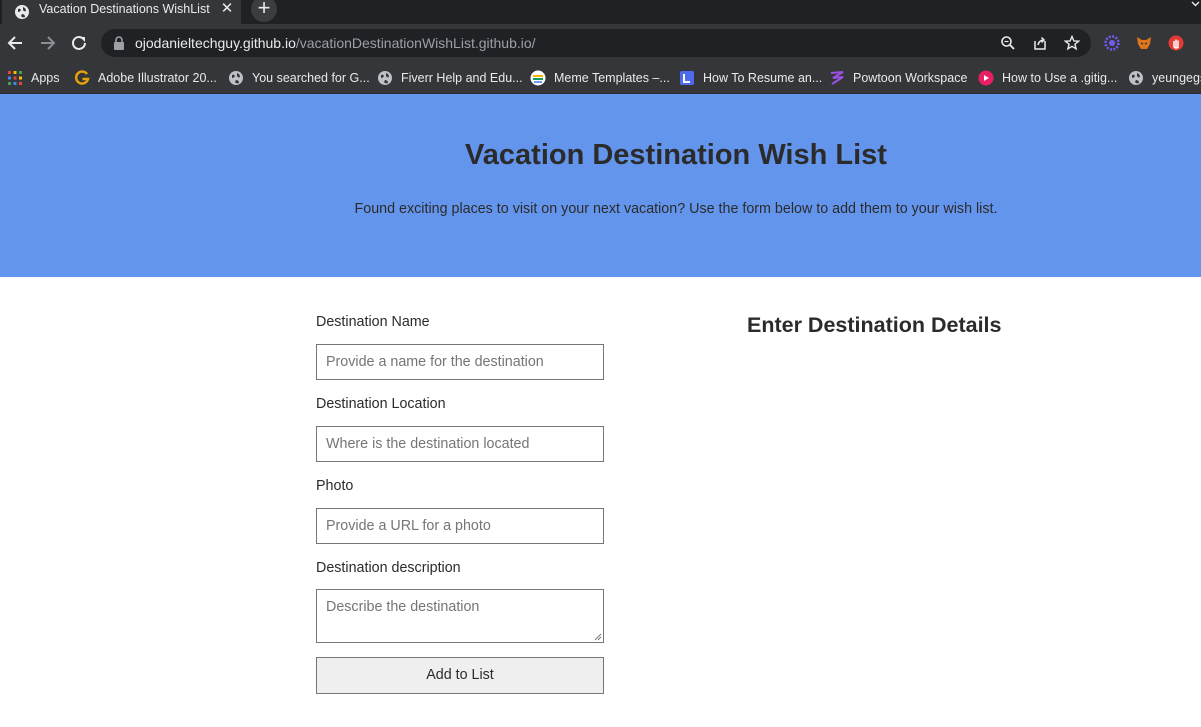  Describe the element at coordinates (119, 43) in the screenshot. I see `lock-icon` at that location.